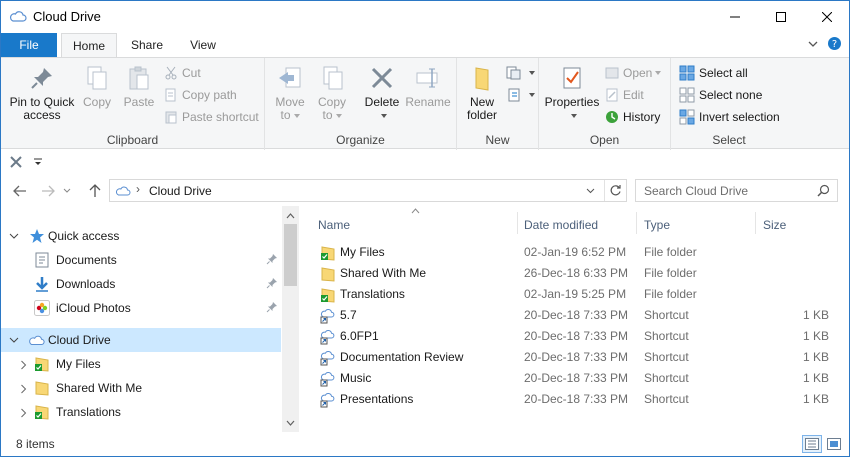 The image size is (850, 457). I want to click on shortcut-icon, so click(327, 316).